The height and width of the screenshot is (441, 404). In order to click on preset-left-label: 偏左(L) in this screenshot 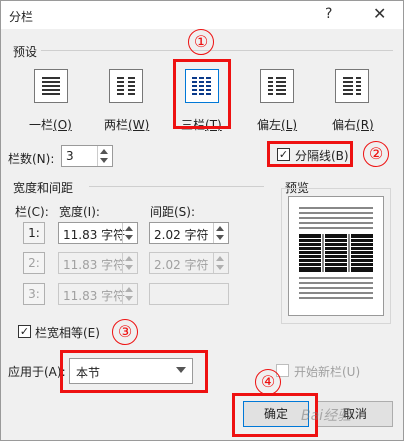, I will do `click(277, 124)`.